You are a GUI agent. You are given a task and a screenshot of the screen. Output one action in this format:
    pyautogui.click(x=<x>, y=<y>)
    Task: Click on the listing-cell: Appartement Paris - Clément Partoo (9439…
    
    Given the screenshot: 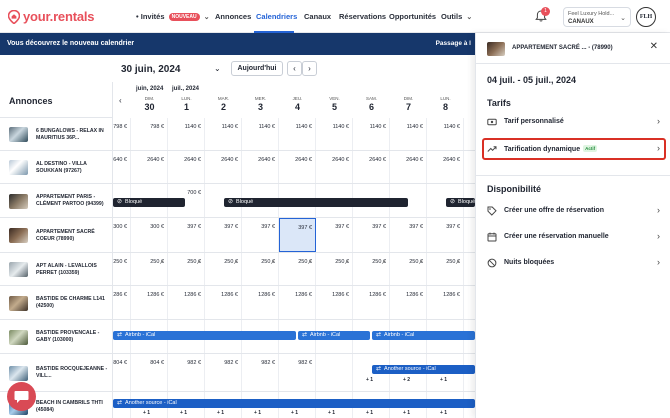 What is the action you would take?
    pyautogui.click(x=56, y=200)
    